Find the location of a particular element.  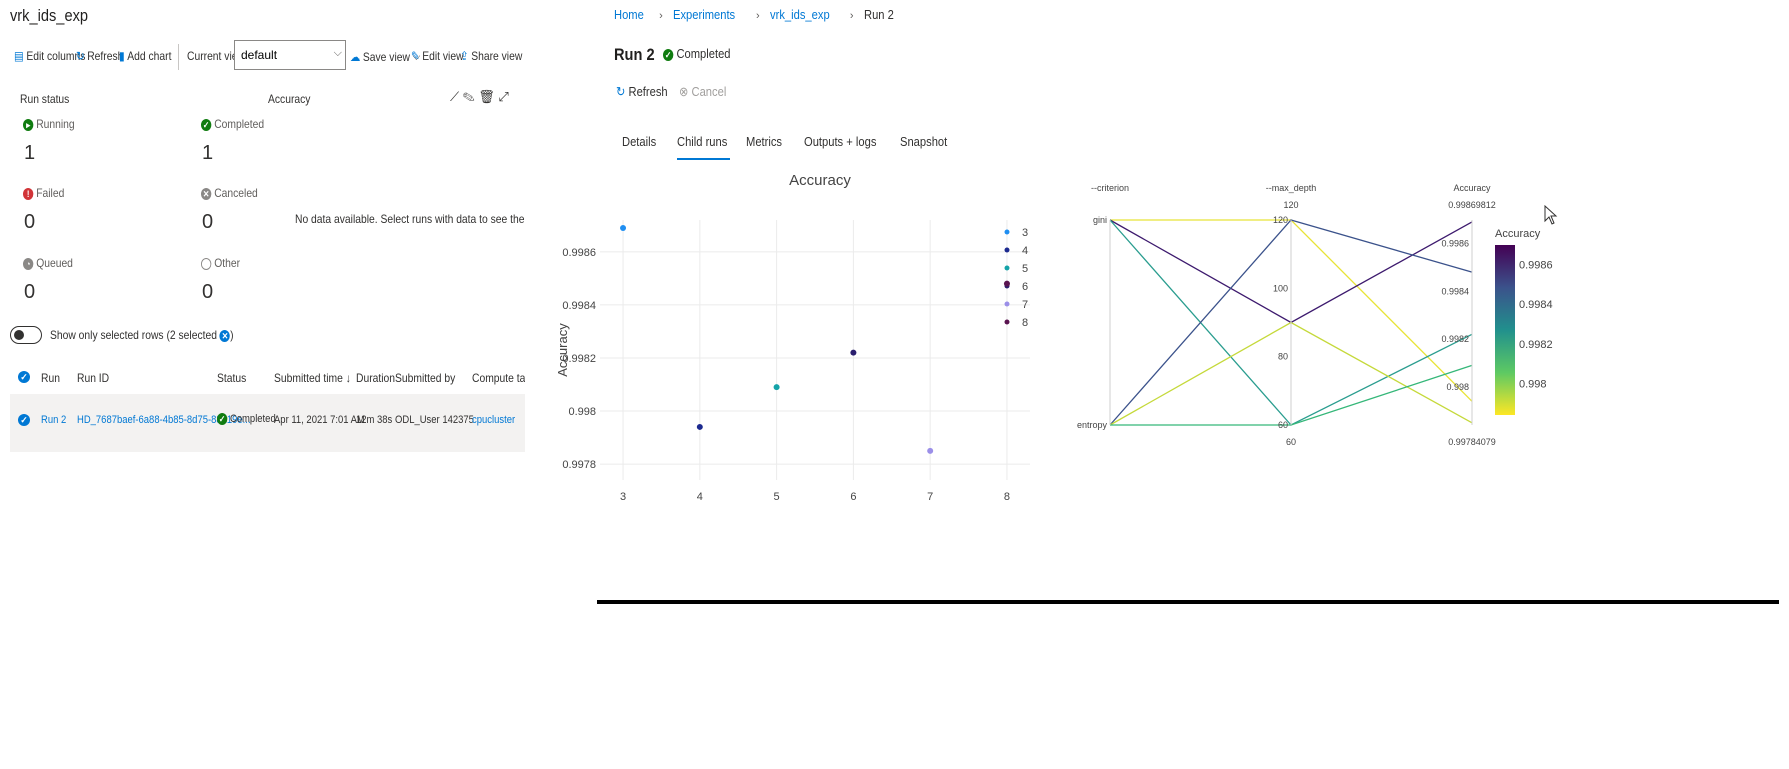

show-selected-toggle is located at coordinates (26, 335).